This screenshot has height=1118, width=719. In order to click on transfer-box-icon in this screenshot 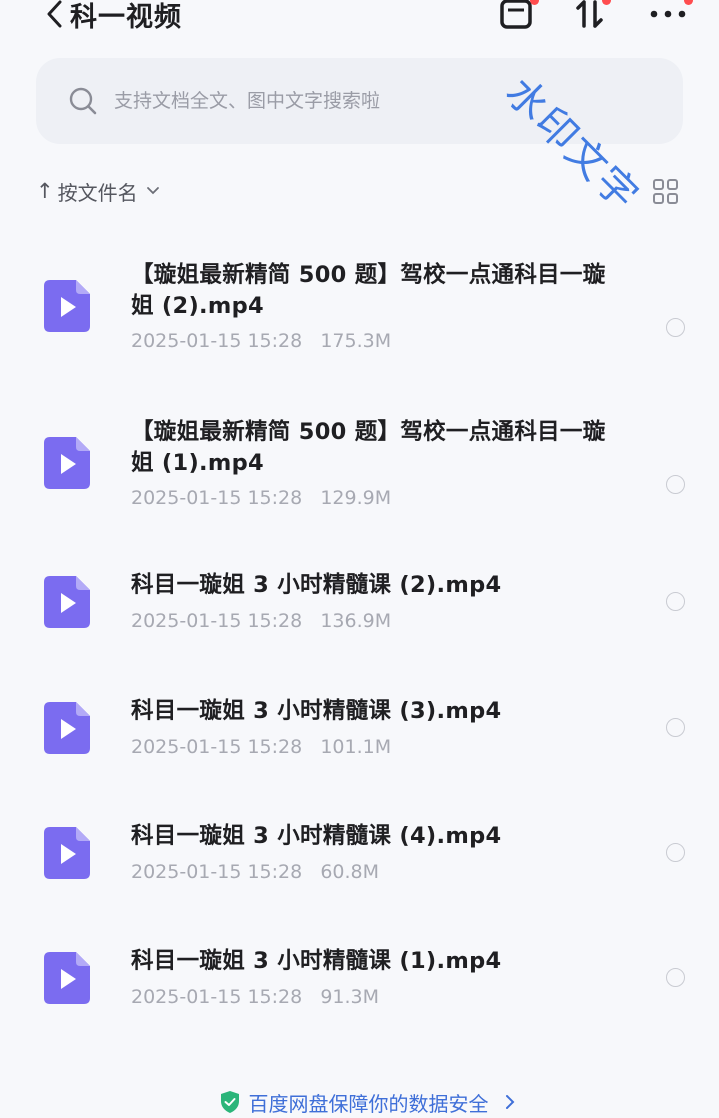, I will do `click(516, 14)`.